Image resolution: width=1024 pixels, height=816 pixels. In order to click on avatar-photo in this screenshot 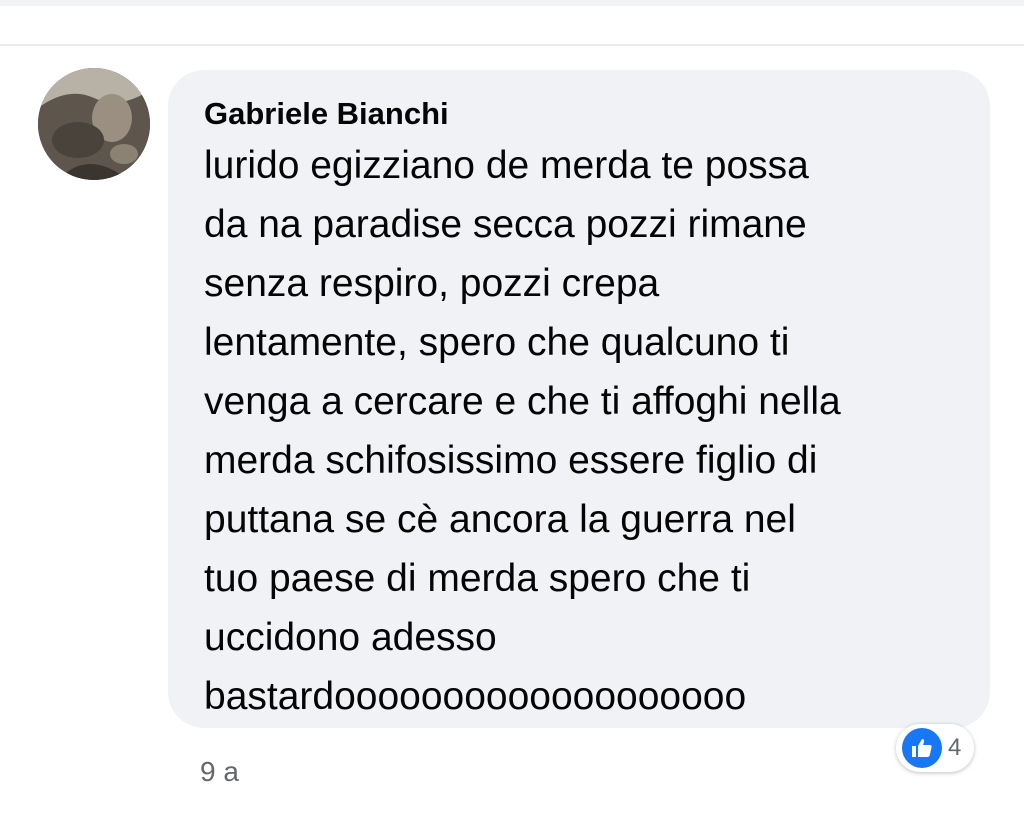, I will do `click(94, 124)`.